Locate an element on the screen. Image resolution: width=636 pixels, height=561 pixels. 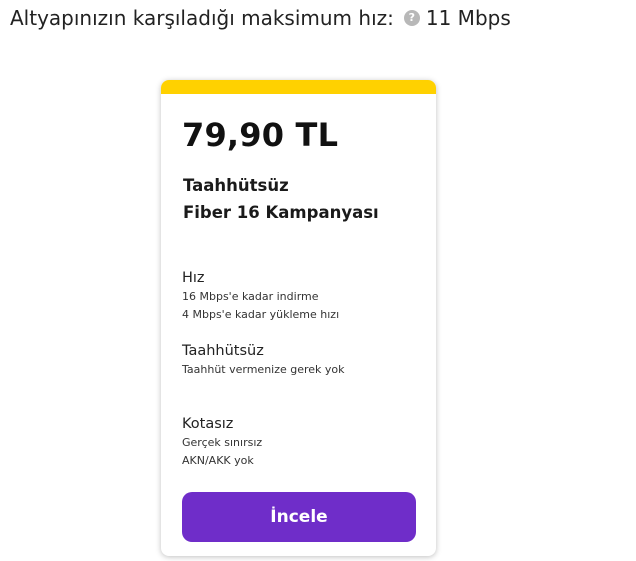
max-speed-label: Altyapınızın karşıladığı maksimum hız: is located at coordinates (202, 18).